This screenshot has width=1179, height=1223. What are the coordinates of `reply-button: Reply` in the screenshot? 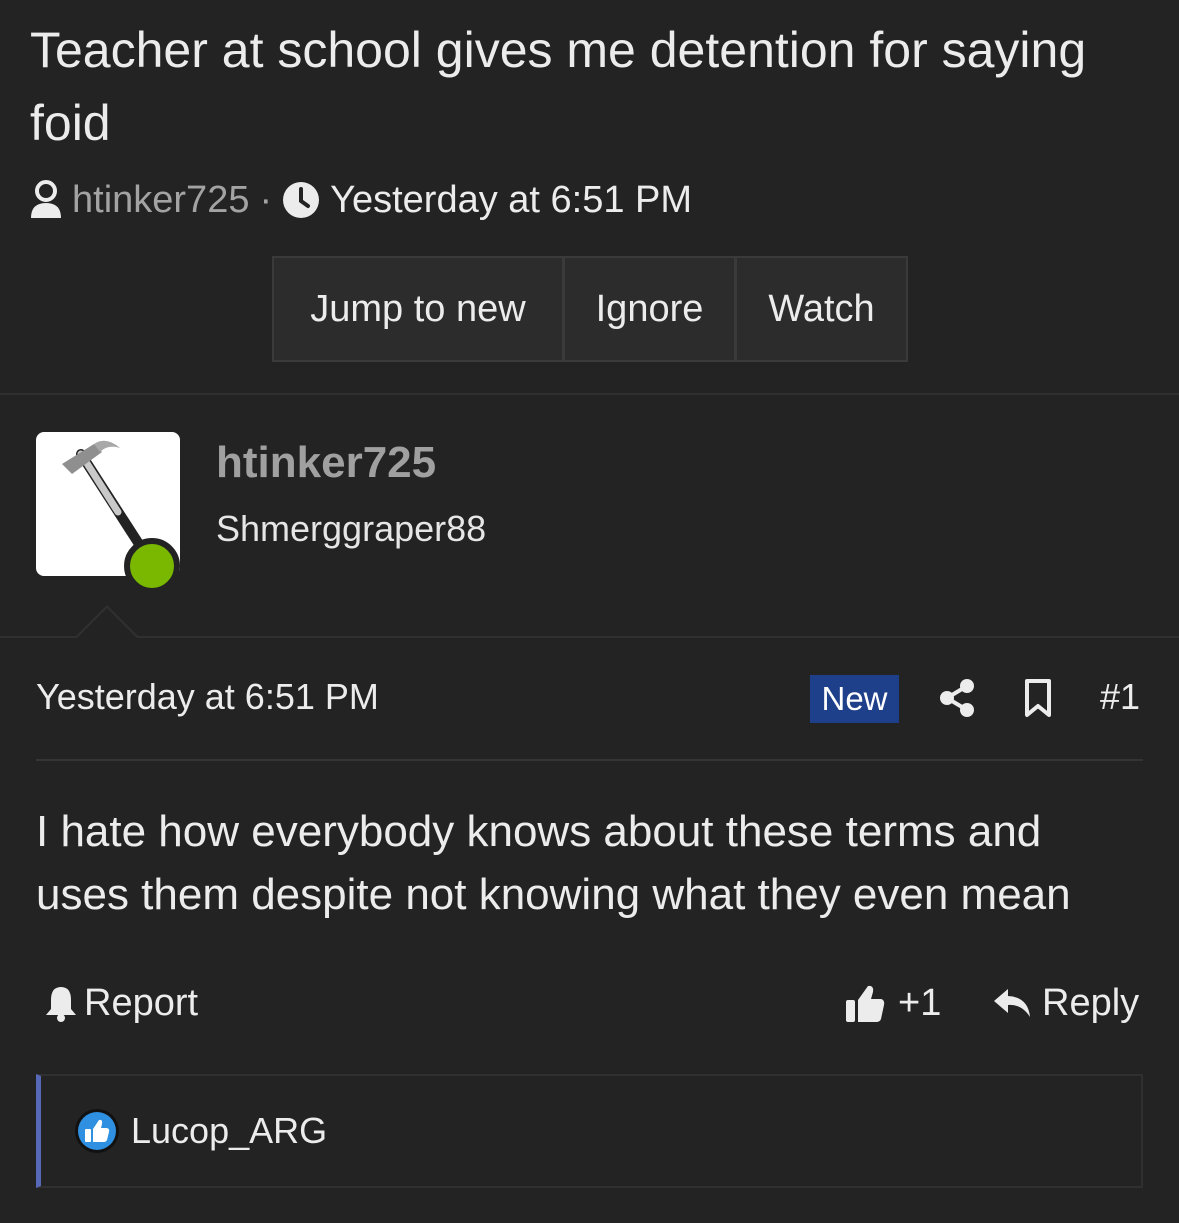 It's located at (1065, 1003).